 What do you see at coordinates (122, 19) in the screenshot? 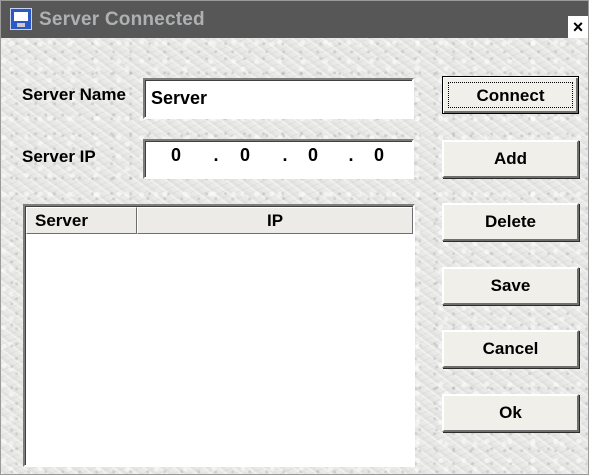
I see `window-title: Server Connected` at bounding box center [122, 19].